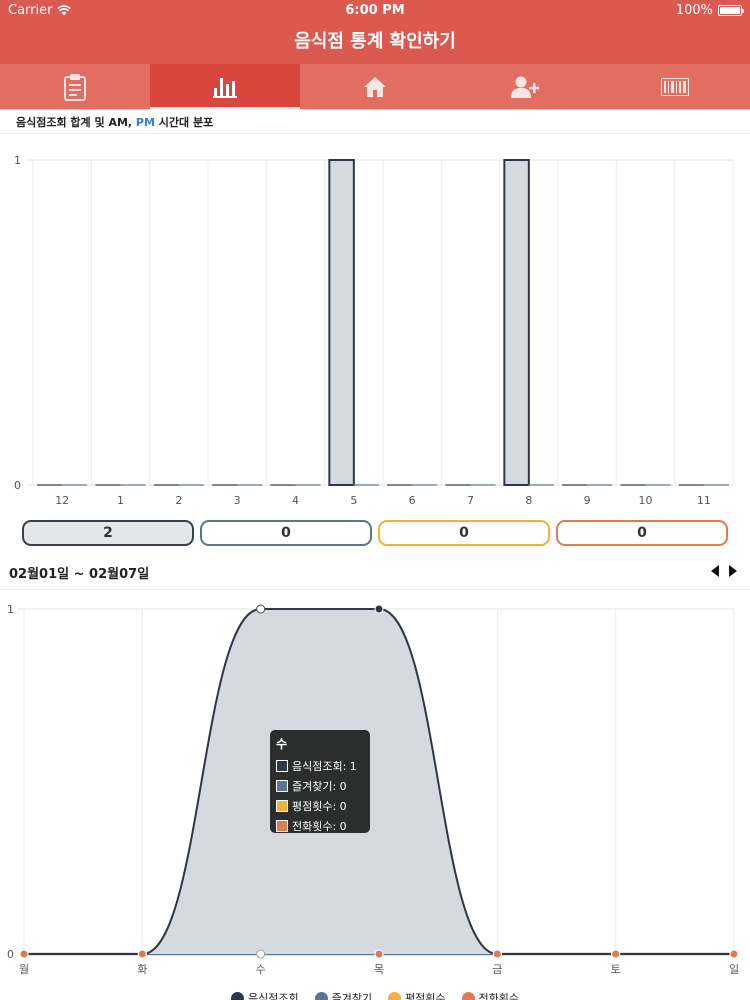 Image resolution: width=750 pixels, height=1000 pixels. I want to click on legend-label: 평점횟수, so click(425, 996).